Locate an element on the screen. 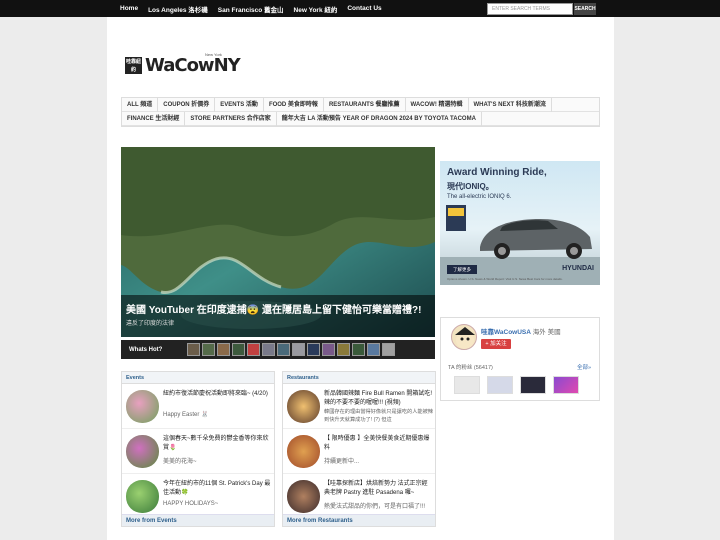 Image resolution: width=720 pixels, height=540 pixels. profile-name-text: 哇靠WaCowUSA is located at coordinates (506, 332).